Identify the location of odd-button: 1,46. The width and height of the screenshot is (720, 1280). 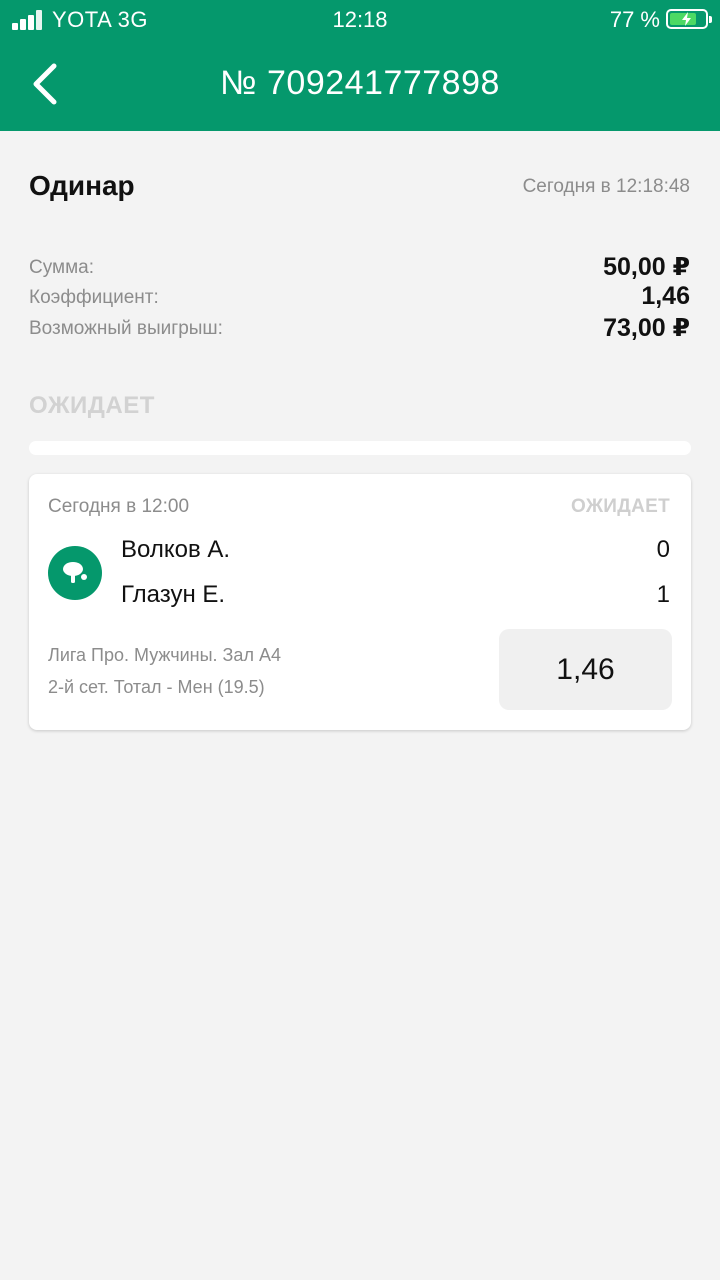
(585, 669).